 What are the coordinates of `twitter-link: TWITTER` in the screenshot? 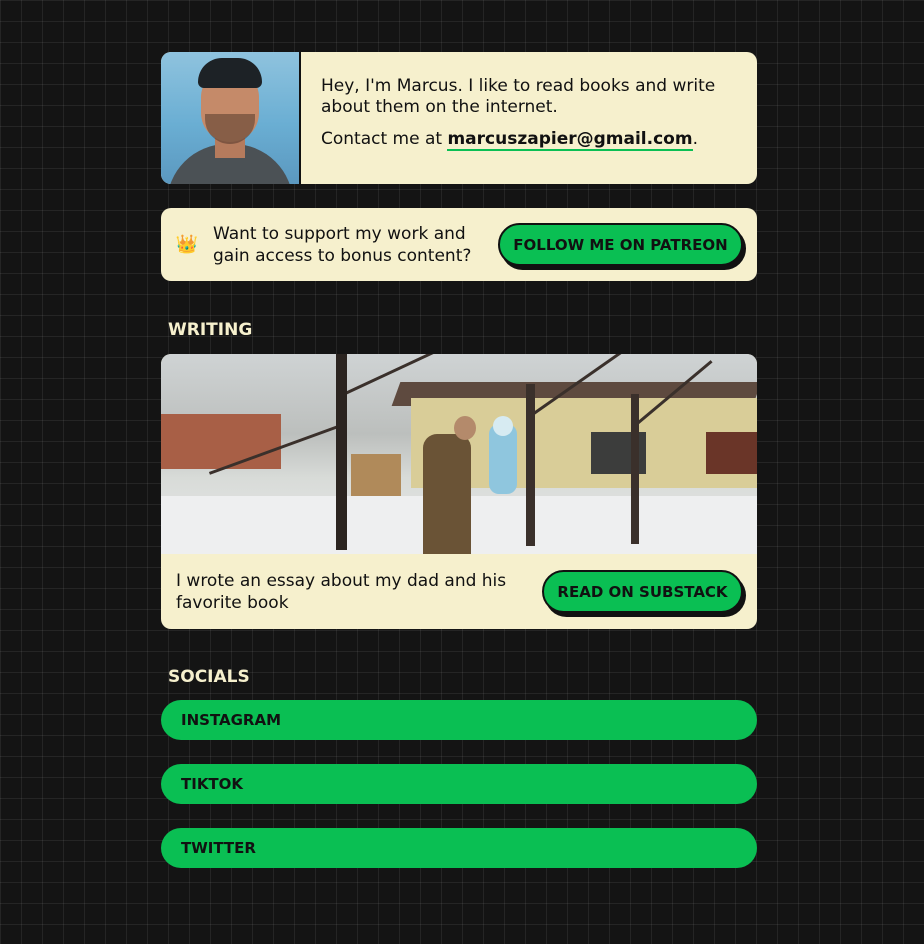 It's located at (459, 848).